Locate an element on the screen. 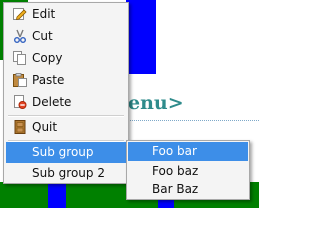  submenu-item-label: Foo baz is located at coordinates (175, 171).